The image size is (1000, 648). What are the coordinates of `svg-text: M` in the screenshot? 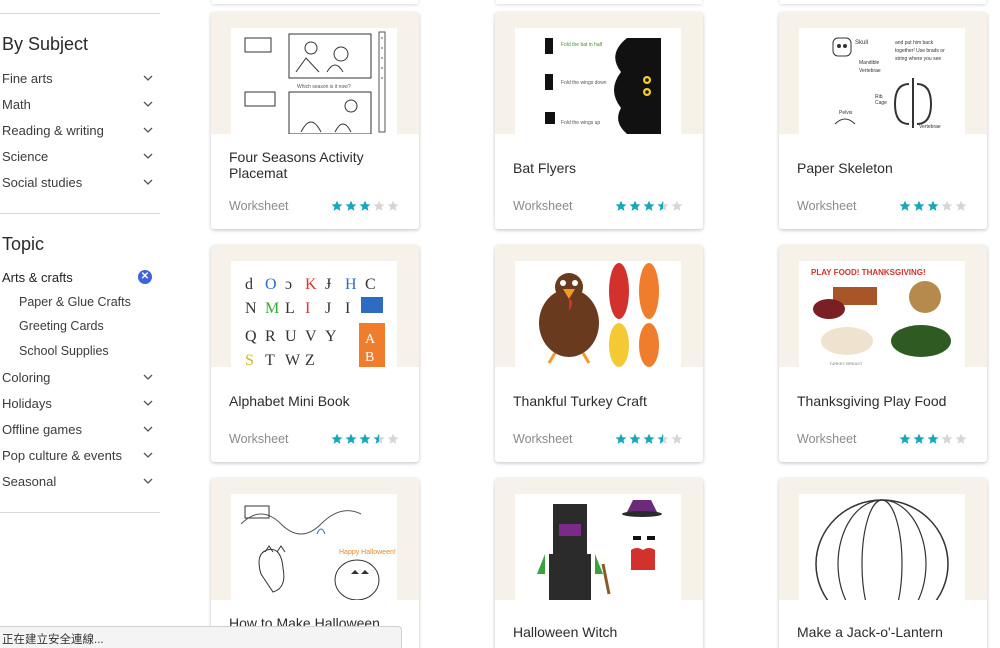 It's located at (272, 308).